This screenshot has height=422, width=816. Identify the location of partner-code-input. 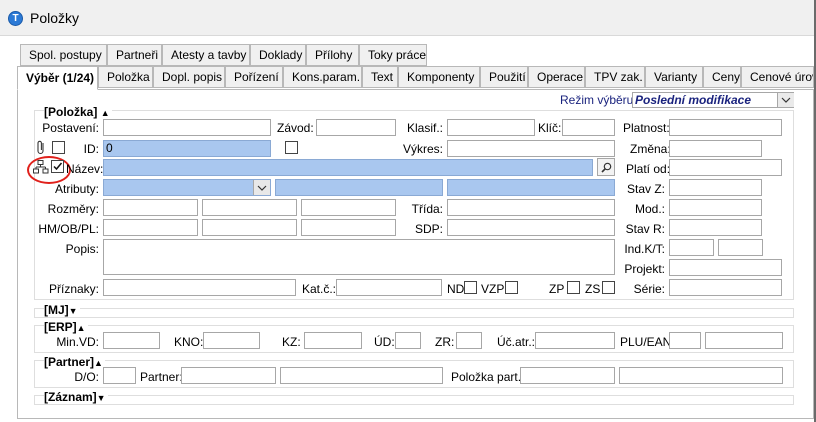
(228, 375).